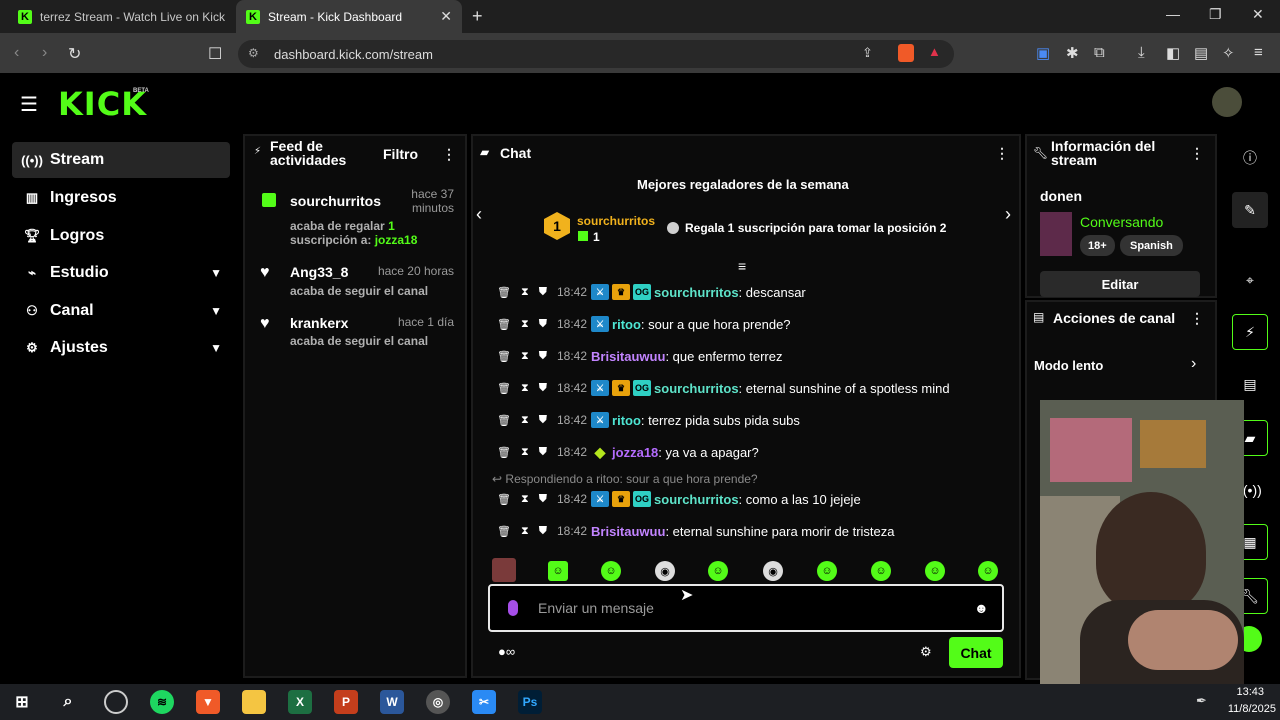 Image resolution: width=1280 pixels, height=720 pixels. I want to click on feed-user-name: Ang33_8, so click(319, 272).